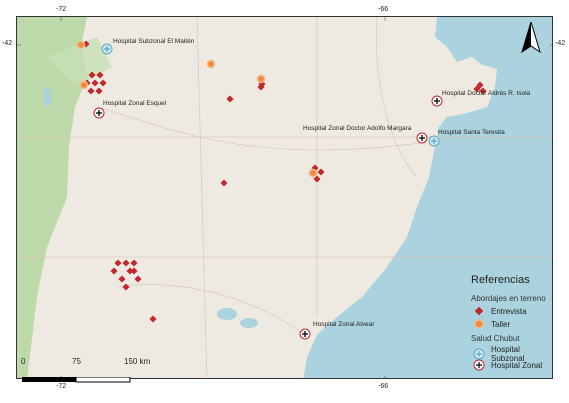 This screenshot has width=569, height=403. I want to click on hospital-label-maiten: Hospital Subzonal El Maitén, so click(154, 41).